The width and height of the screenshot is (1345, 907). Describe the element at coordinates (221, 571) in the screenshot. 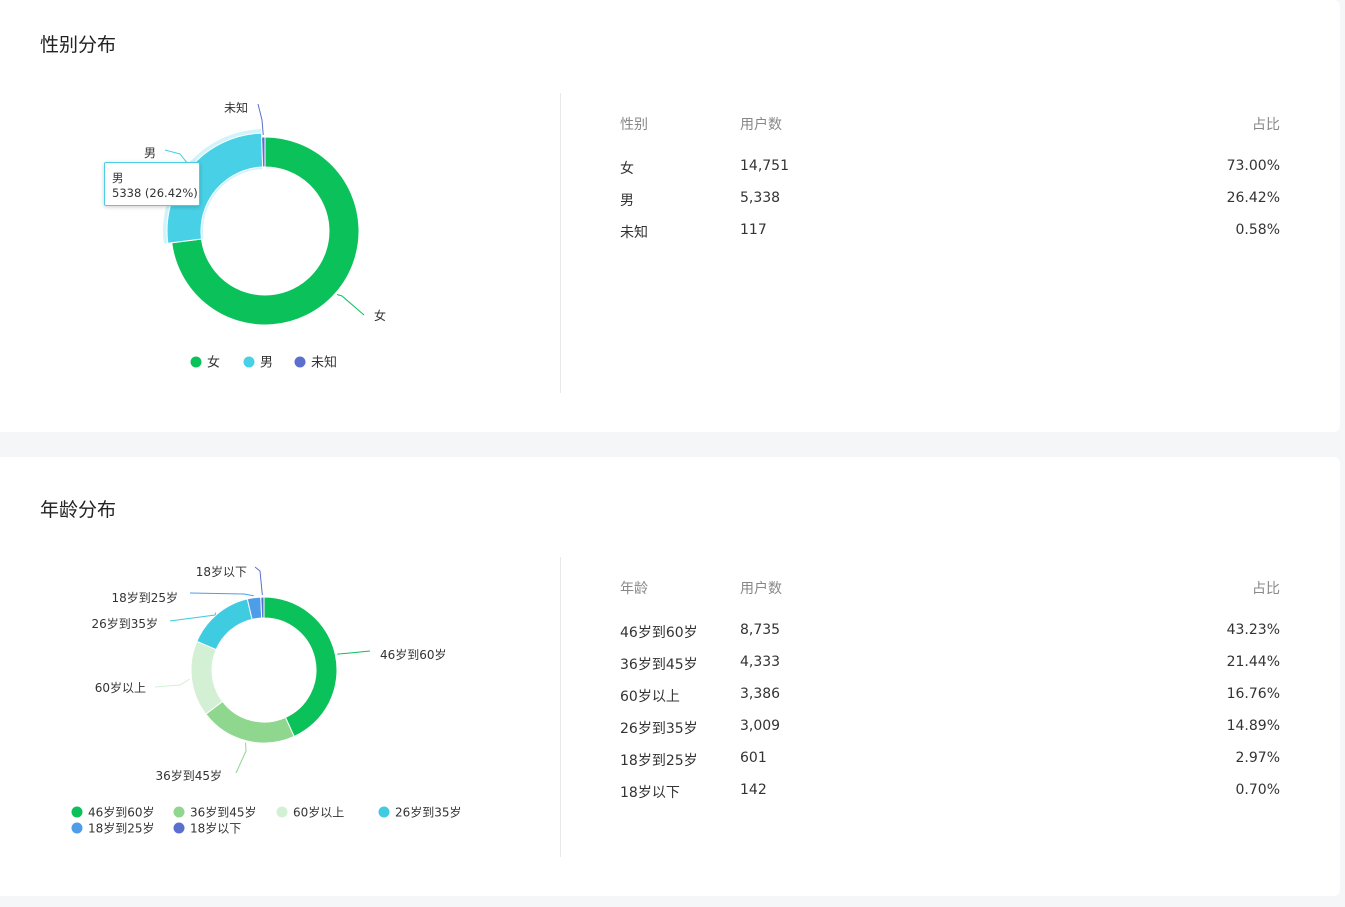

I see `slice-label: 18岁以下` at that location.